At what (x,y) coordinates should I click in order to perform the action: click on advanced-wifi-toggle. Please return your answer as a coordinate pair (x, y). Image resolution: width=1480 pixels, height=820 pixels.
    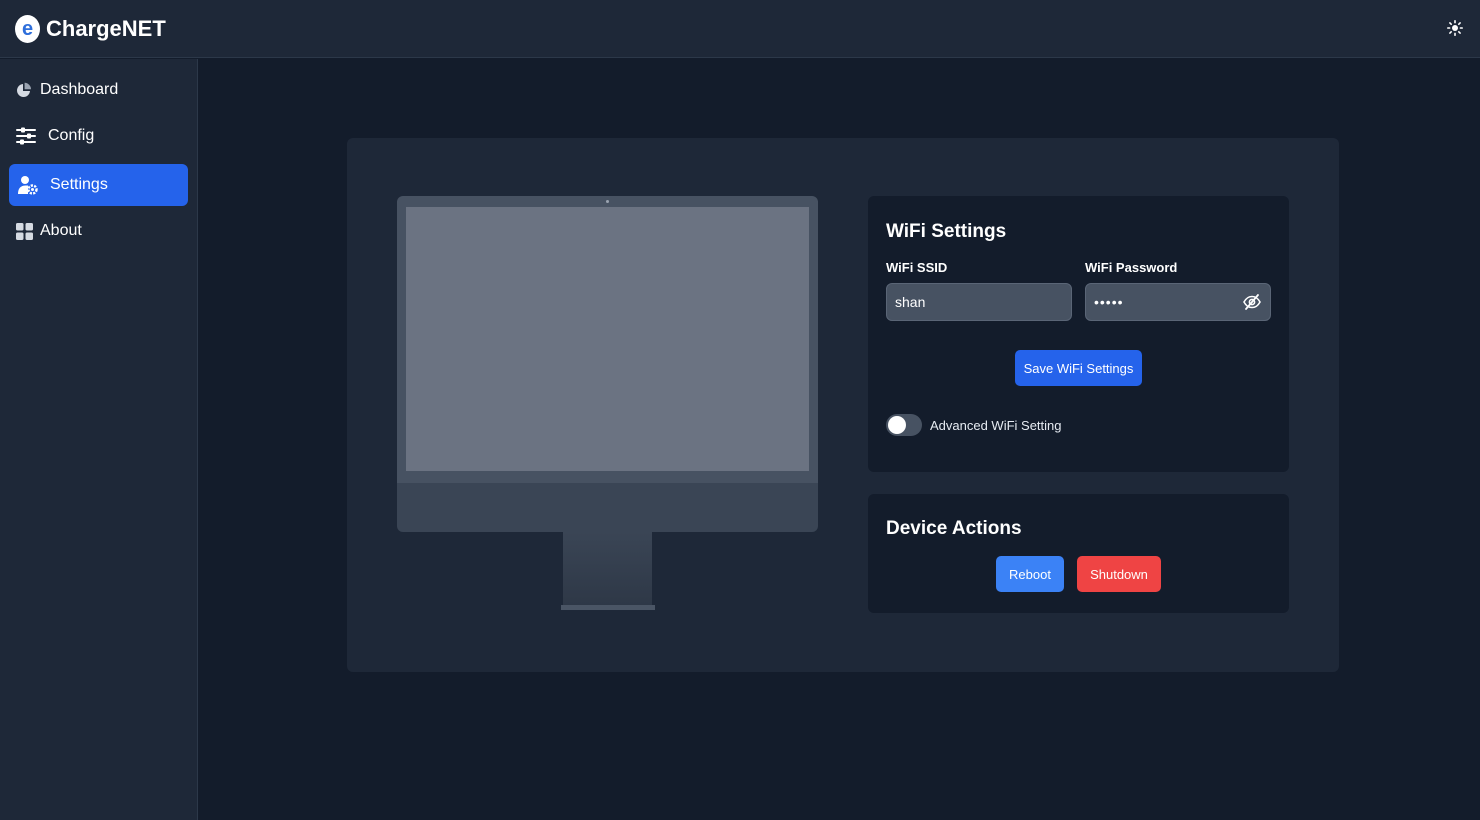
    Looking at the image, I should click on (904, 425).